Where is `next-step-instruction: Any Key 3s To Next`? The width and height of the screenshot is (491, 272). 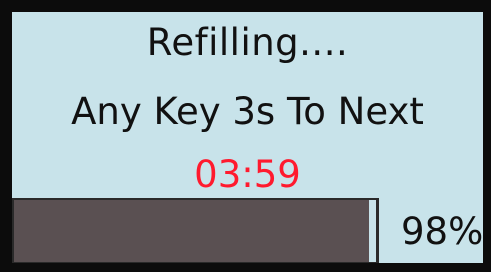 next-step-instruction: Any Key 3s To Next is located at coordinates (247, 111).